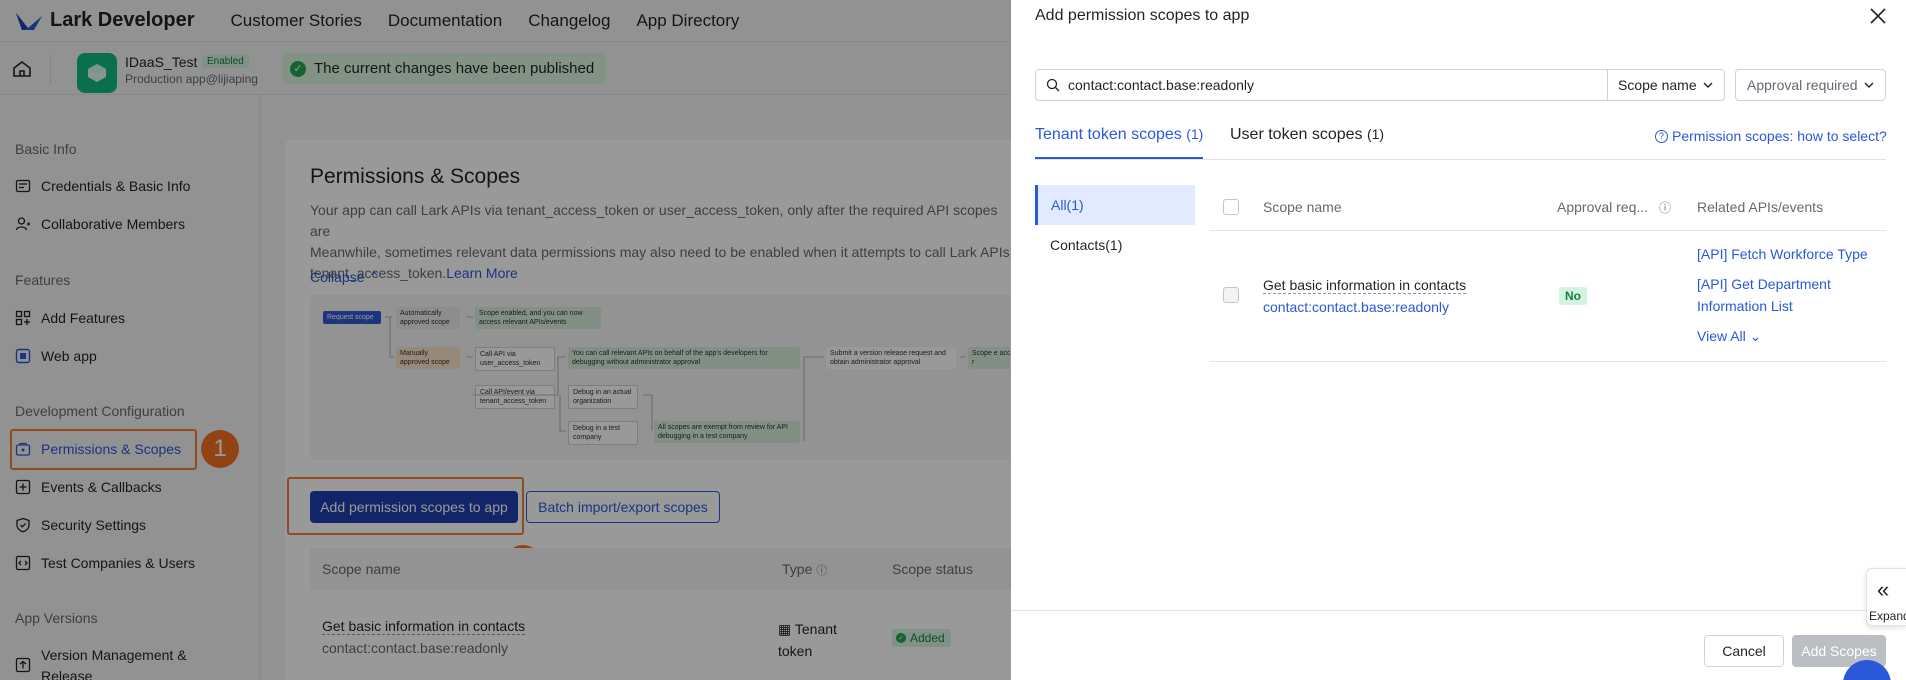  Describe the element at coordinates (1657, 85) in the screenshot. I see `select-value: Scope name` at that location.